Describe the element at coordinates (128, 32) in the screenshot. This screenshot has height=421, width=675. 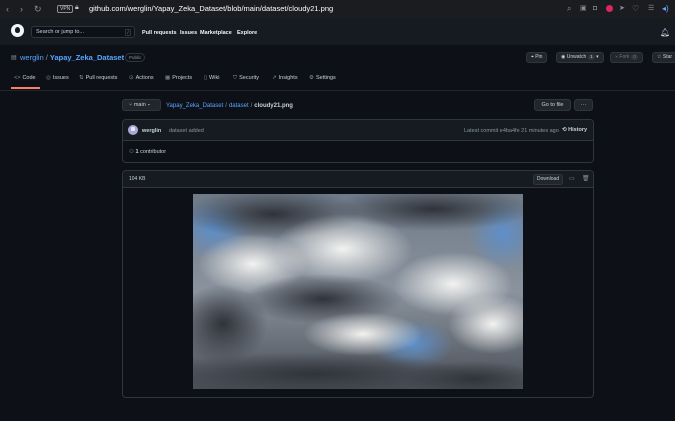
I see `search-shortcut-hint: /` at that location.